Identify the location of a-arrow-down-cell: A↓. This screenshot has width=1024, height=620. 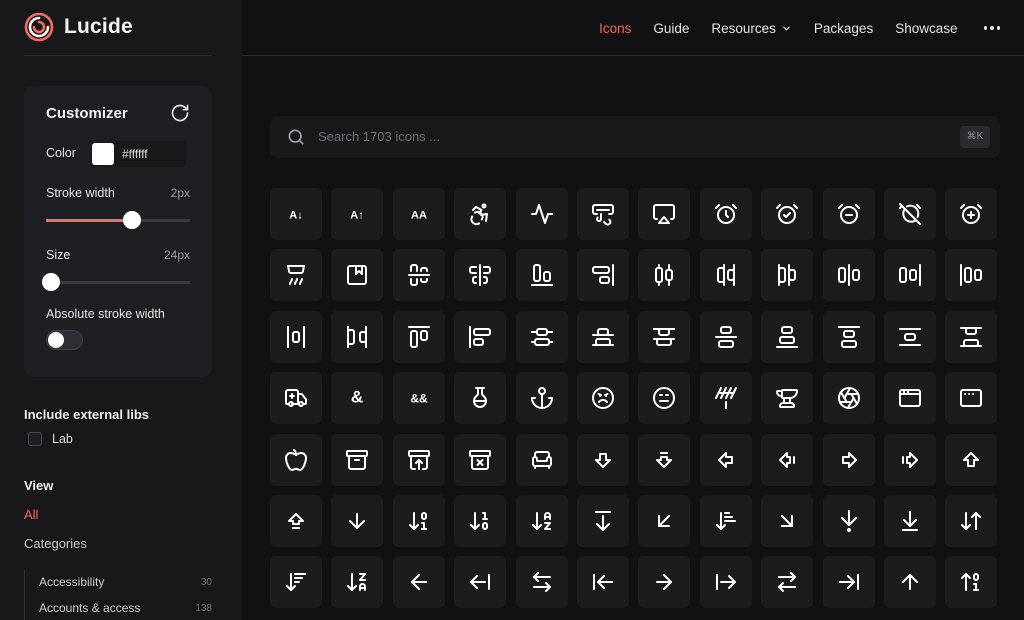
(296, 214).